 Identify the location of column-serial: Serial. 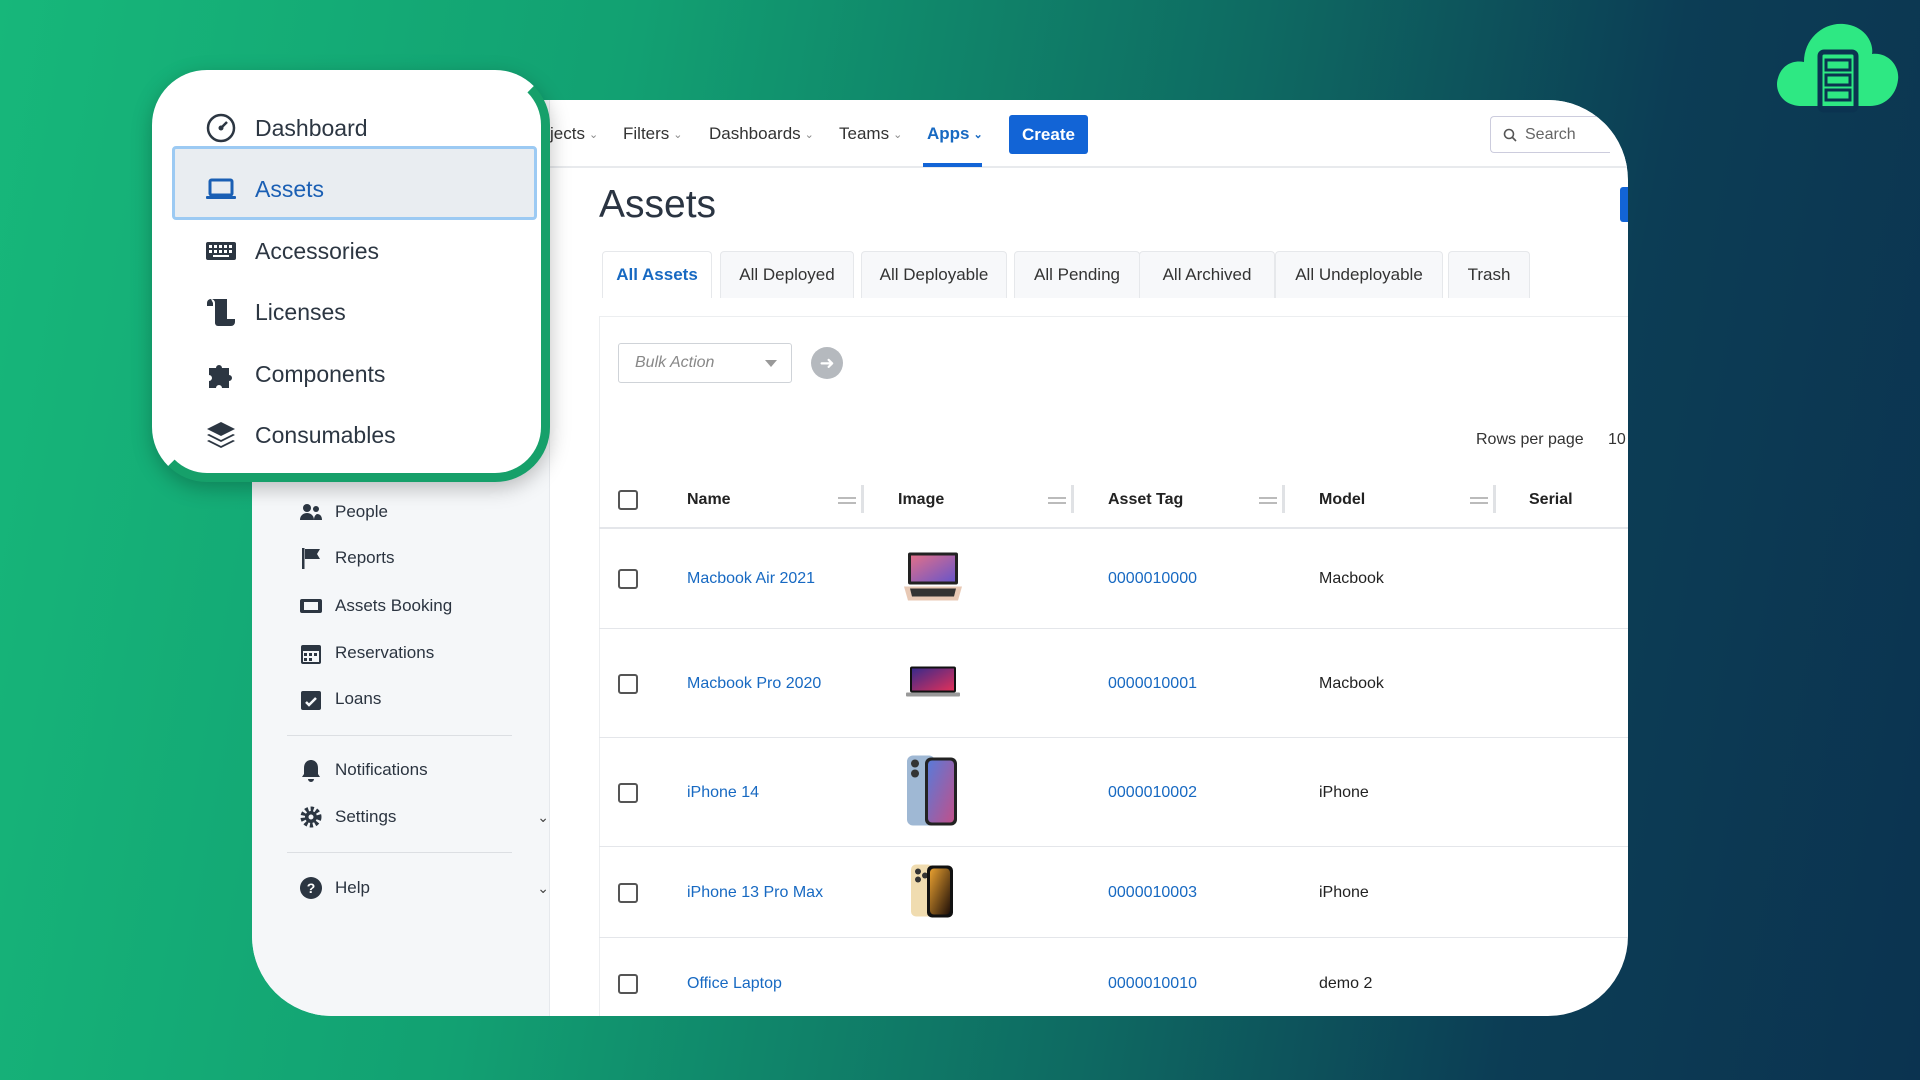
(1551, 500).